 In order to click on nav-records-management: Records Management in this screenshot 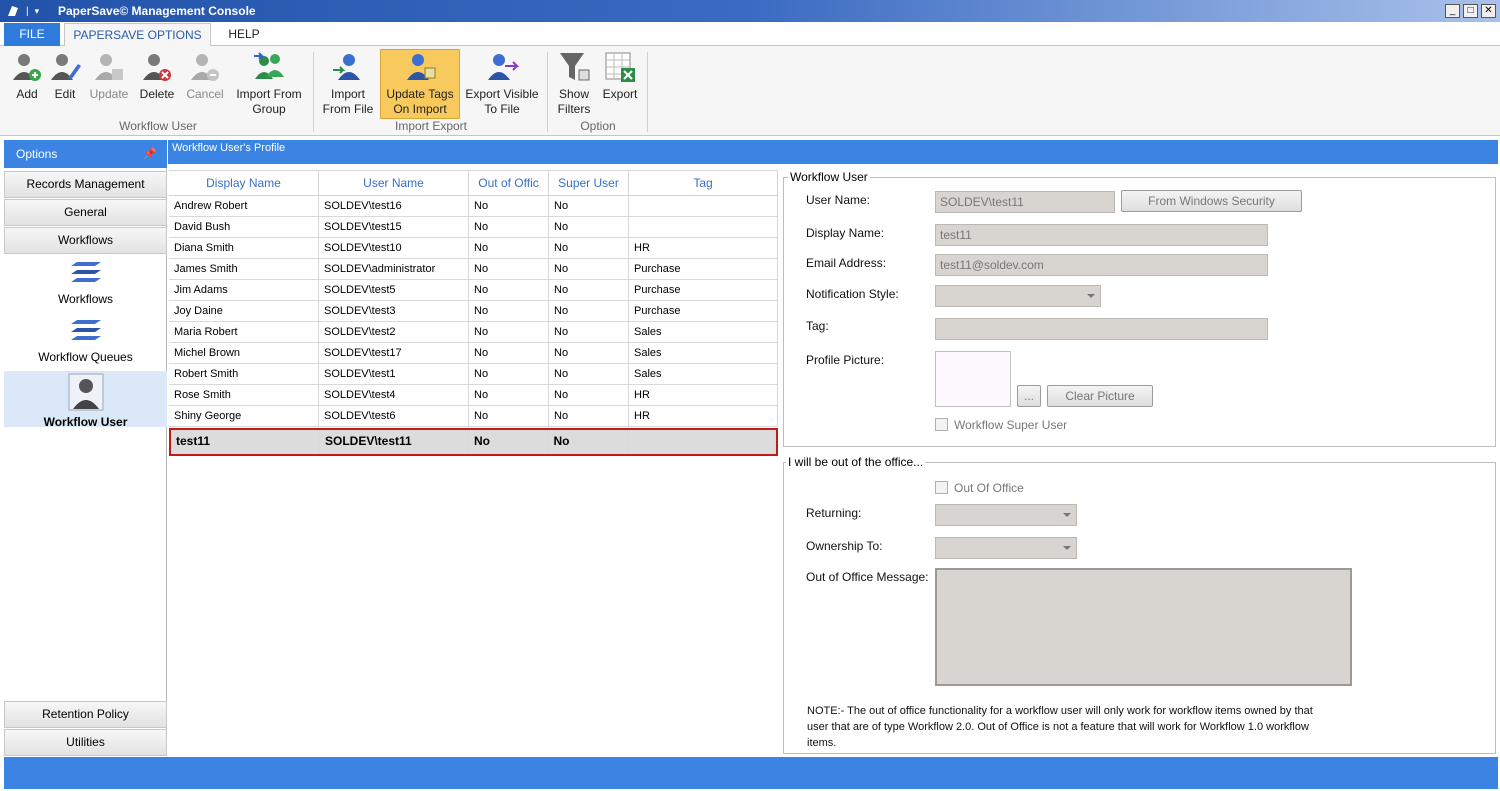, I will do `click(85, 184)`.